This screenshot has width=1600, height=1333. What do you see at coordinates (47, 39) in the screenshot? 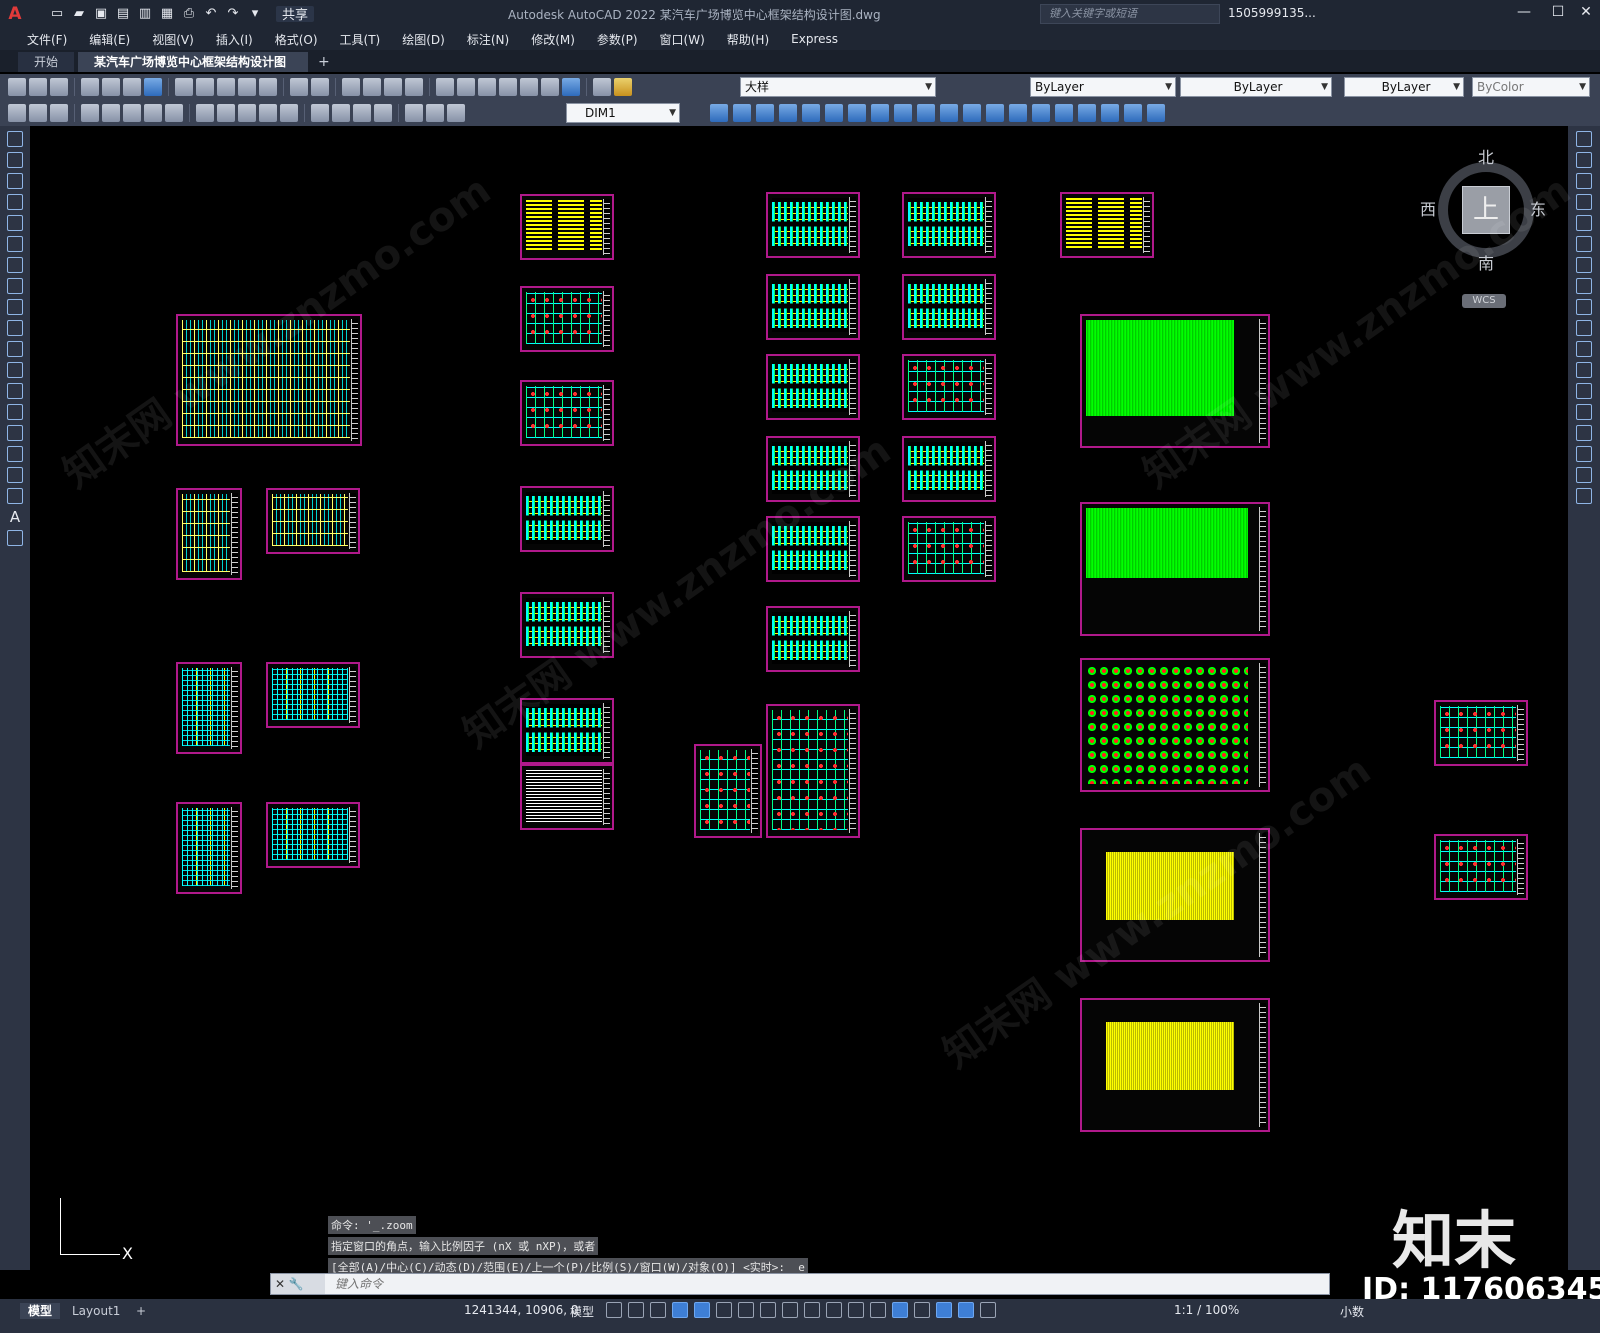
I see `menu-file: 文件(F)` at bounding box center [47, 39].